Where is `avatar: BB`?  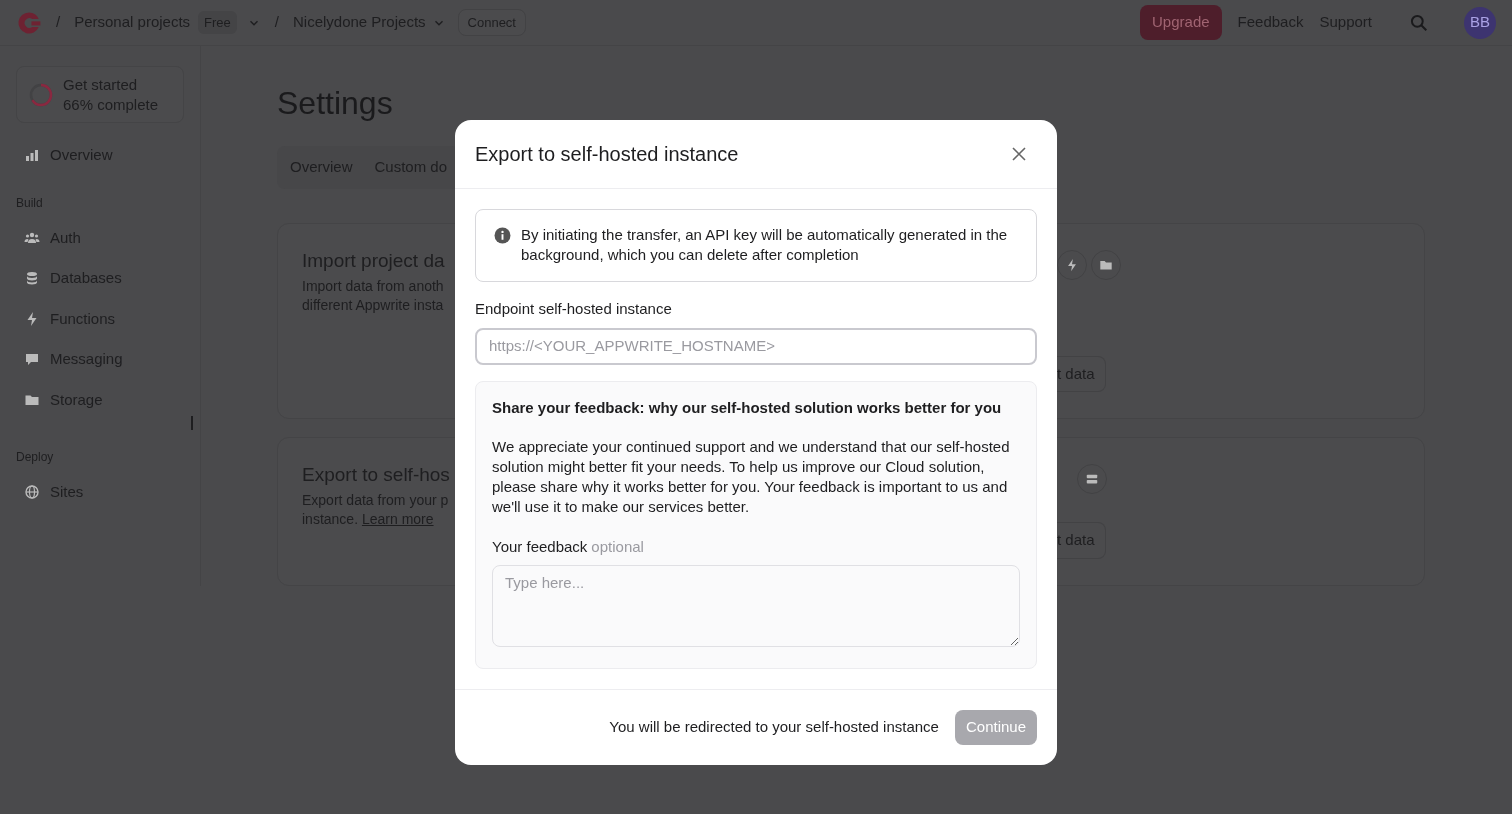
avatar: BB is located at coordinates (1480, 22).